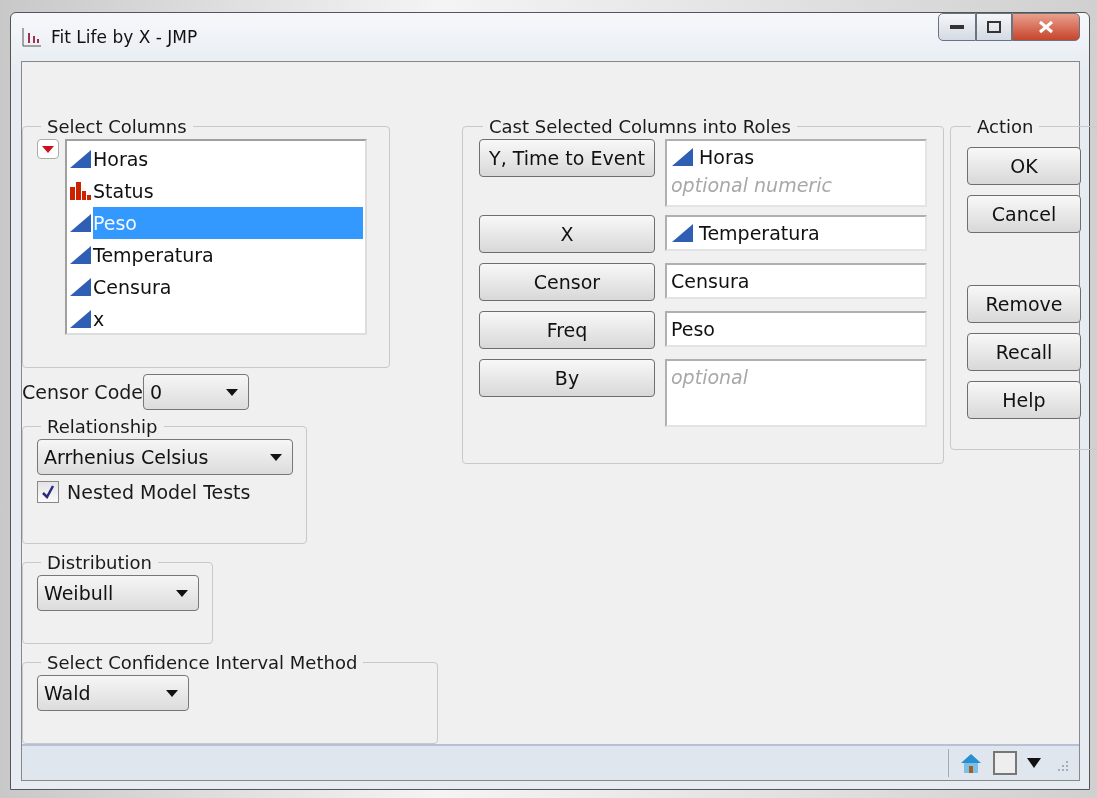 This screenshot has height=798, width=1097. I want to click on maximize-button, so click(994, 27).